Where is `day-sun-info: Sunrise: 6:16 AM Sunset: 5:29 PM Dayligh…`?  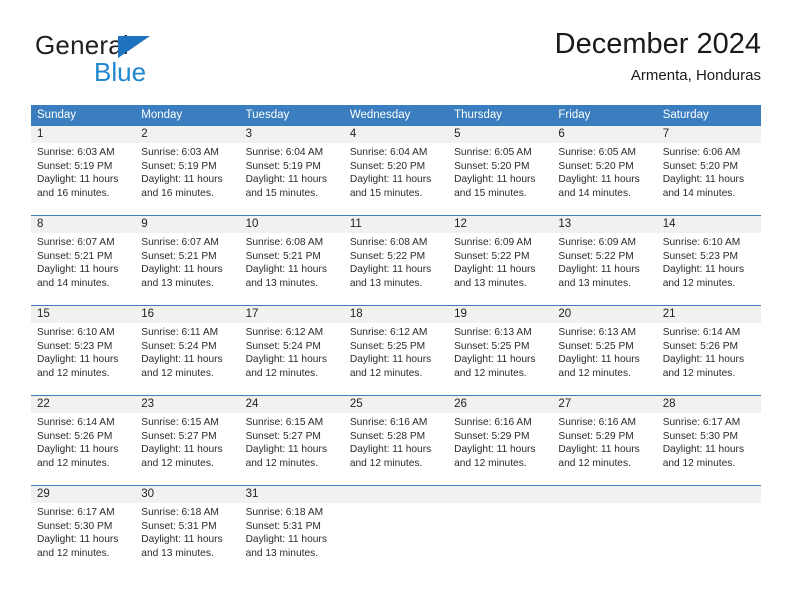 day-sun-info: Sunrise: 6:16 AM Sunset: 5:29 PM Dayligh… is located at coordinates (495, 443).